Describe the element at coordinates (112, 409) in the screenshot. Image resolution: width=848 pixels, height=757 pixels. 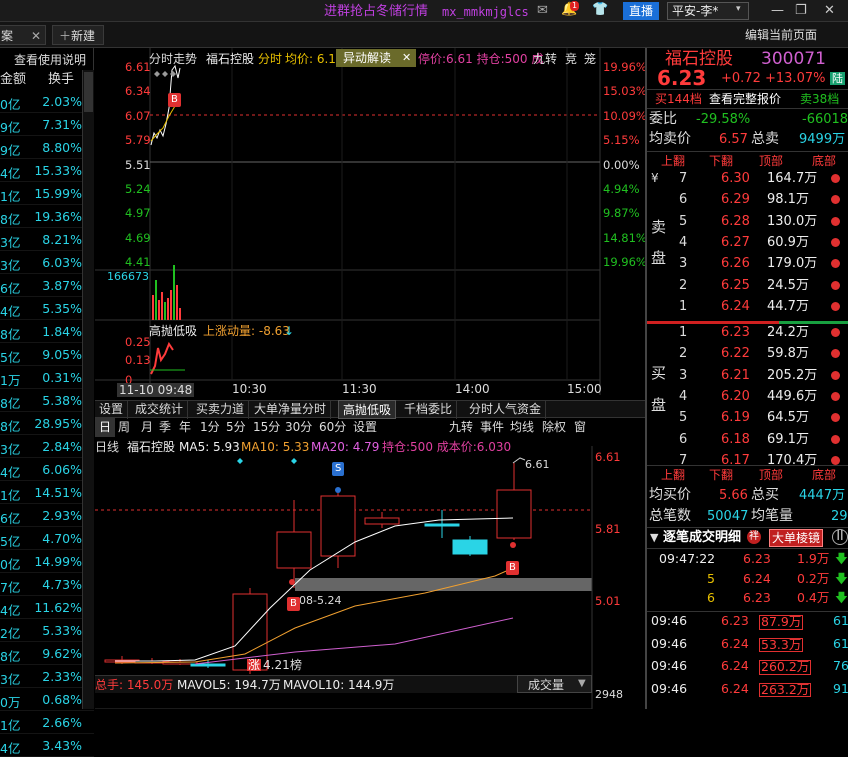
I see `indicator-tab: 设置` at that location.